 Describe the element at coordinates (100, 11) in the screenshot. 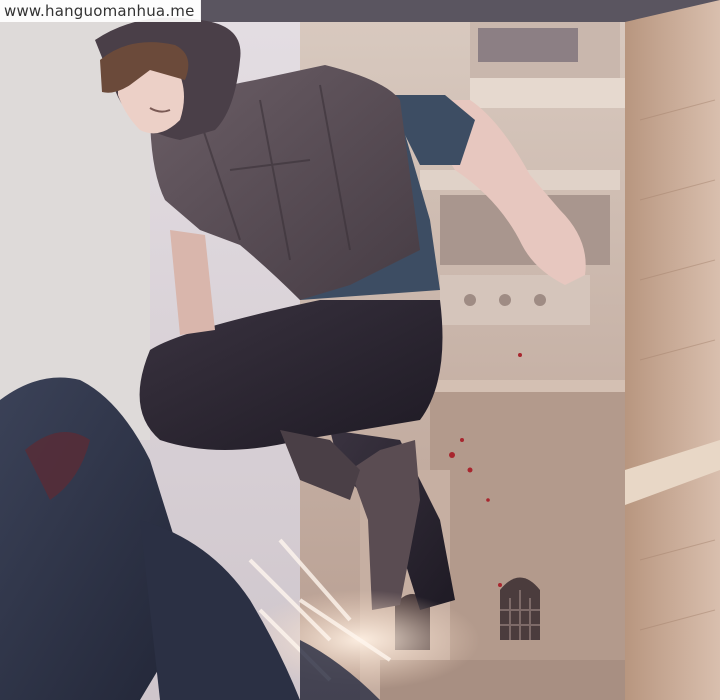

I see `watermark-url: www.hanguomanhua.me` at that location.